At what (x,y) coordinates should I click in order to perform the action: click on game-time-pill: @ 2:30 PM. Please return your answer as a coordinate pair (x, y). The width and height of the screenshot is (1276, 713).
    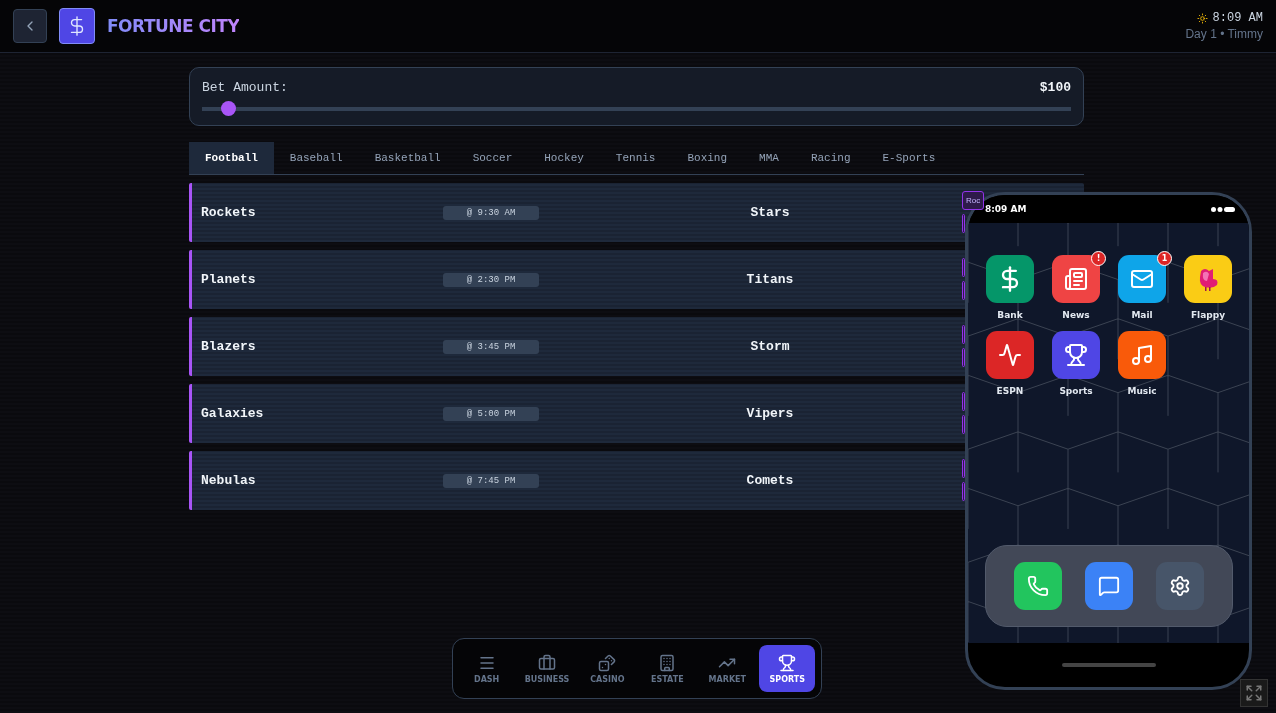
    Looking at the image, I should click on (491, 279).